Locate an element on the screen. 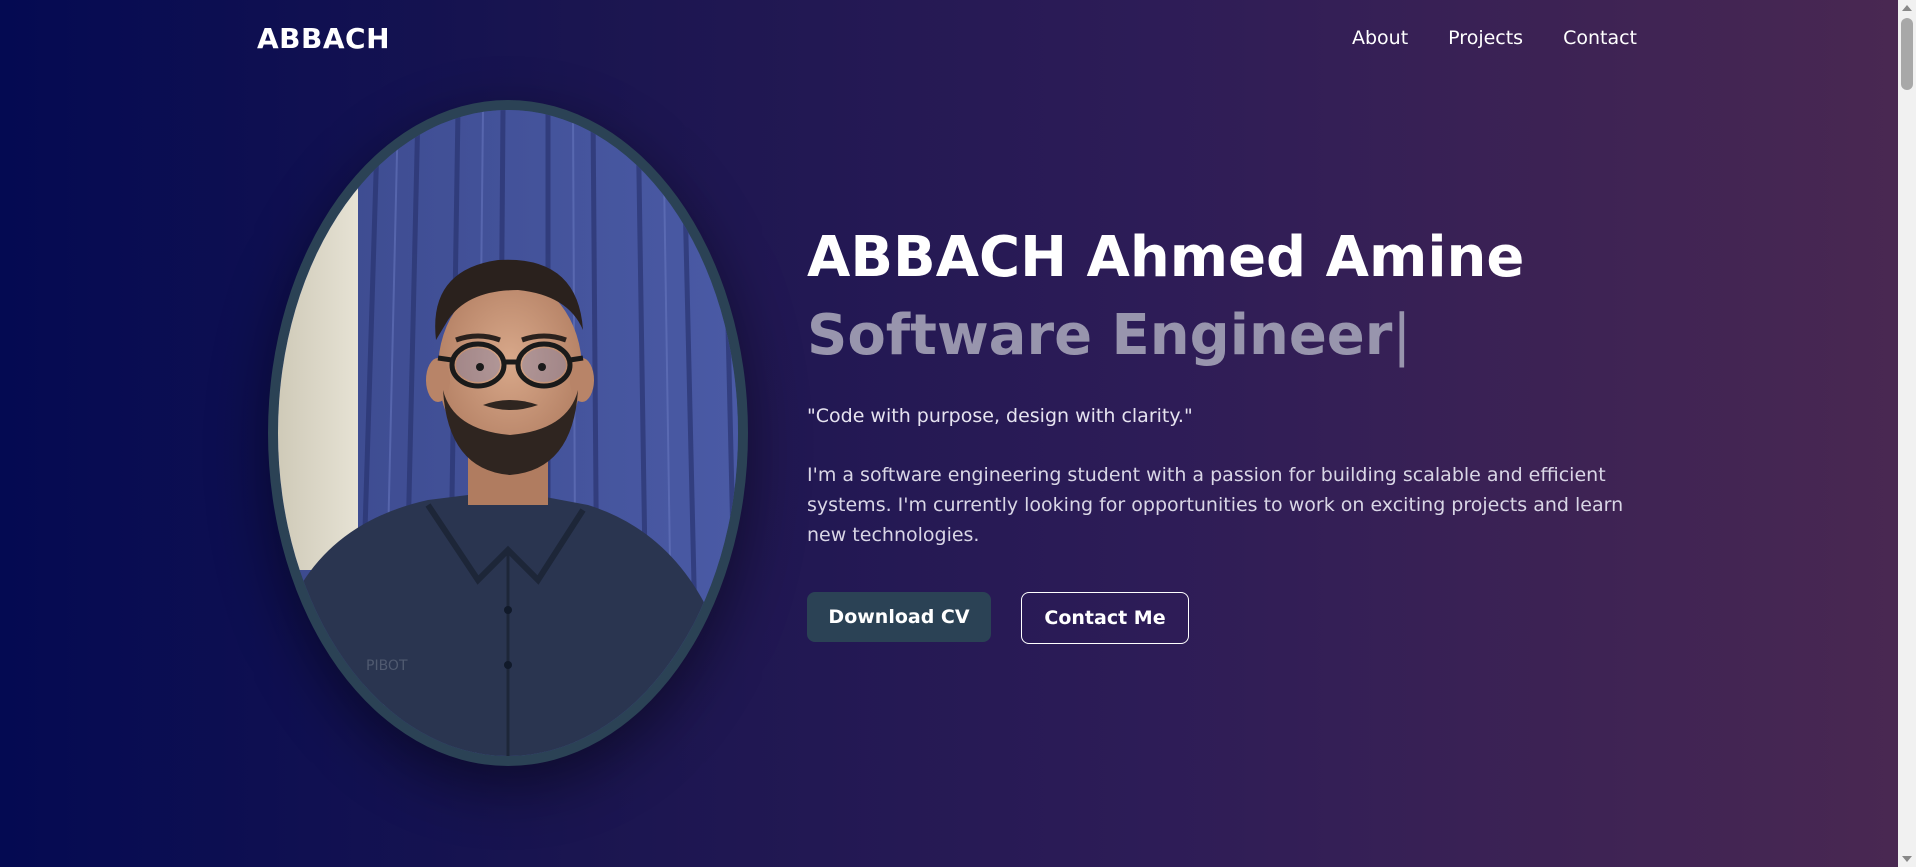 The image size is (1916, 867). nav-link-about: About is located at coordinates (1380, 38).